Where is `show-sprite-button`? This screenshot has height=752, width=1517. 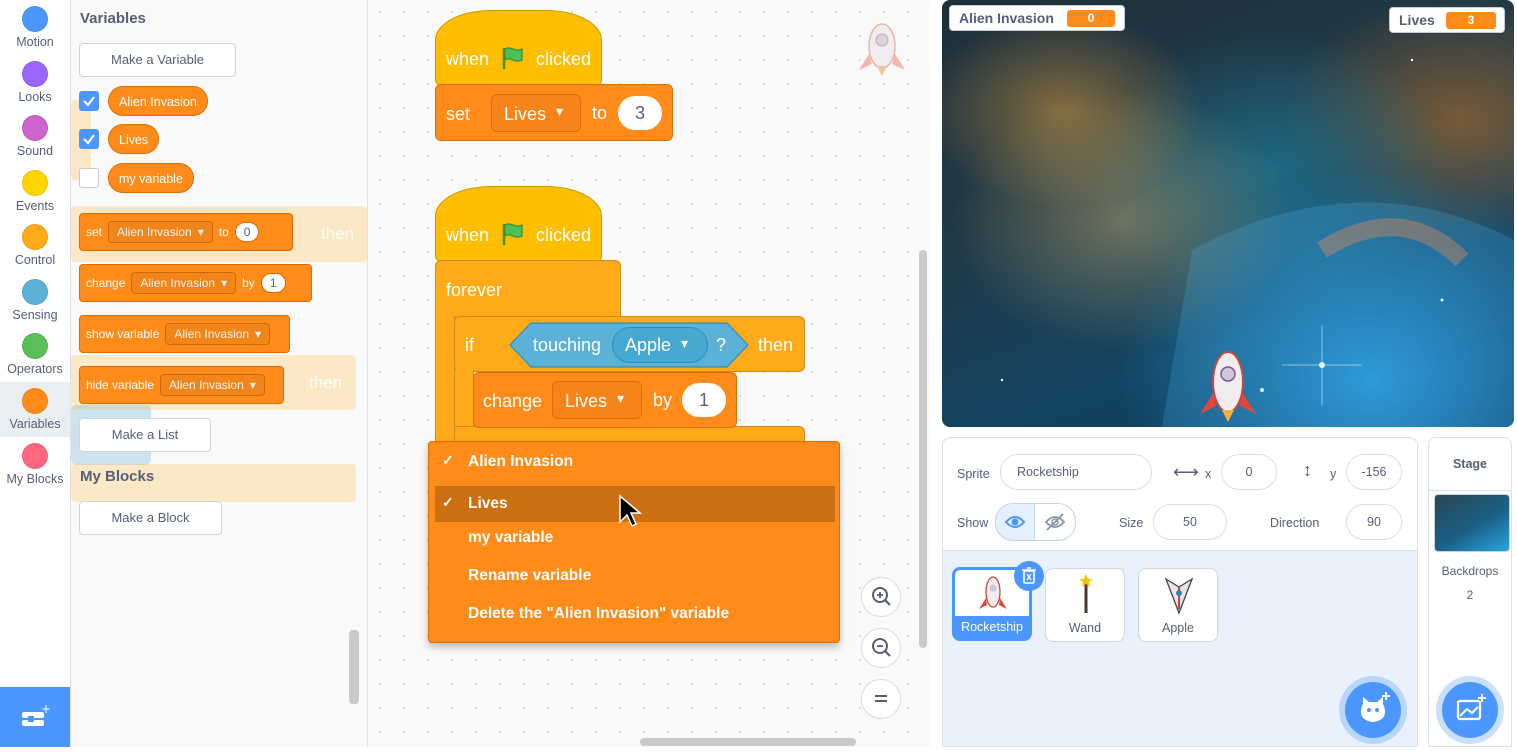
show-sprite-button is located at coordinates (1015, 522).